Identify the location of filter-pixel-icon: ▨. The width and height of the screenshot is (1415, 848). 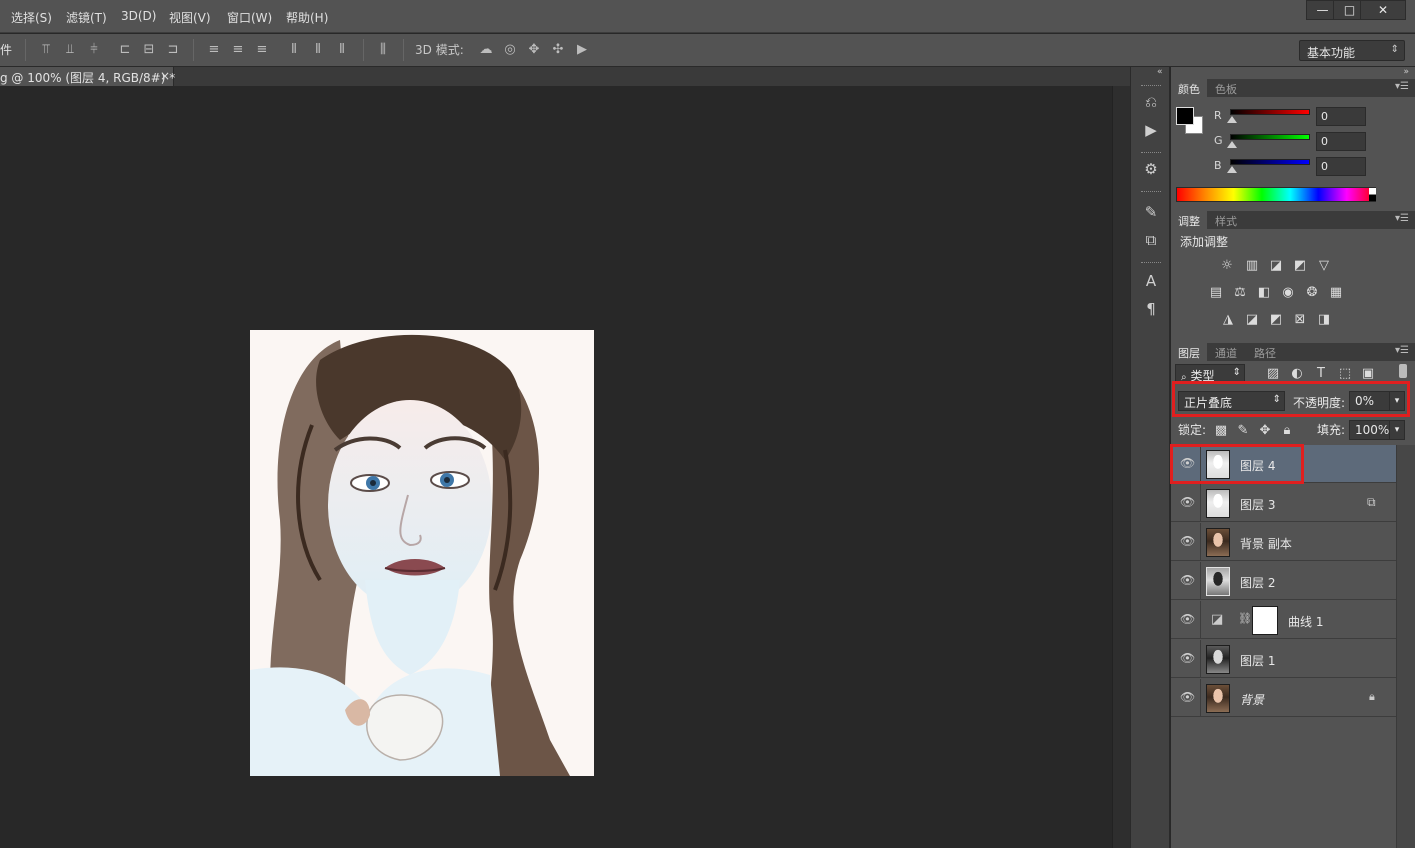
(1273, 374).